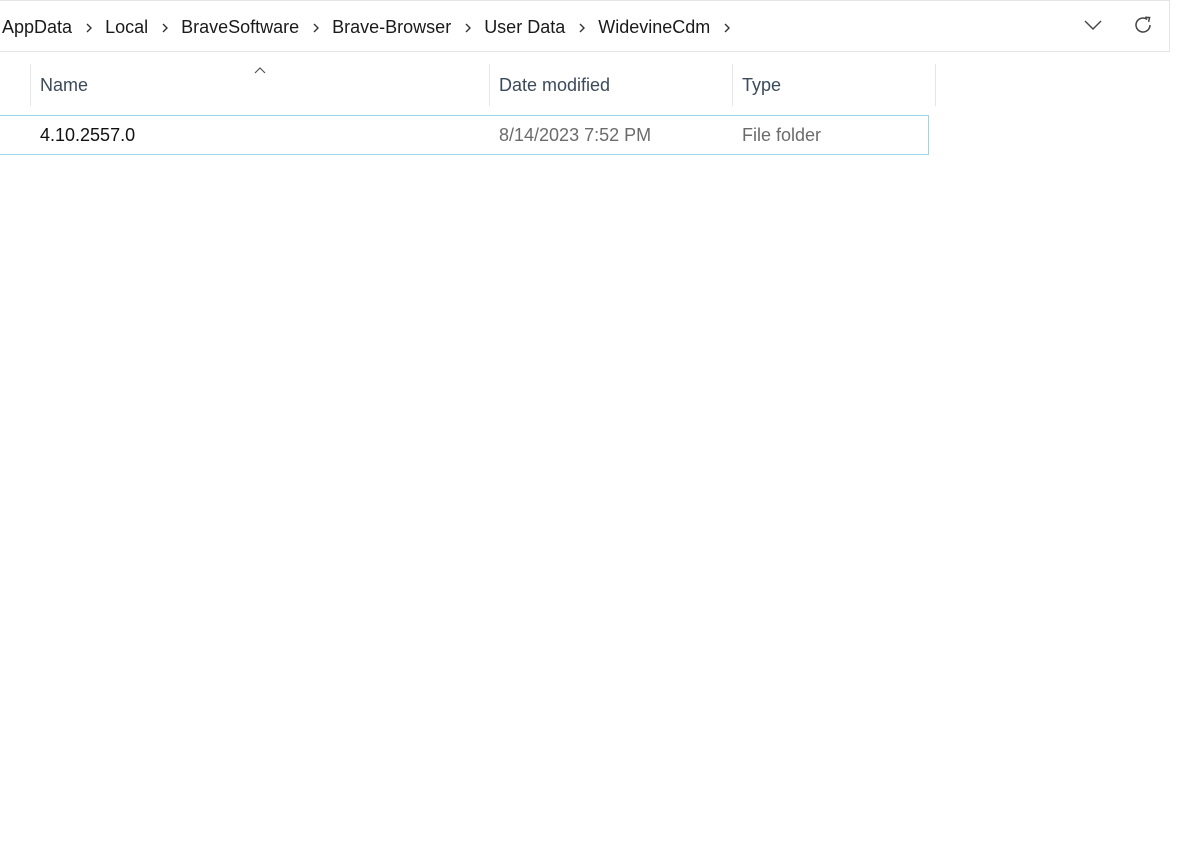  I want to click on column-header-type-label: Type, so click(762, 84).